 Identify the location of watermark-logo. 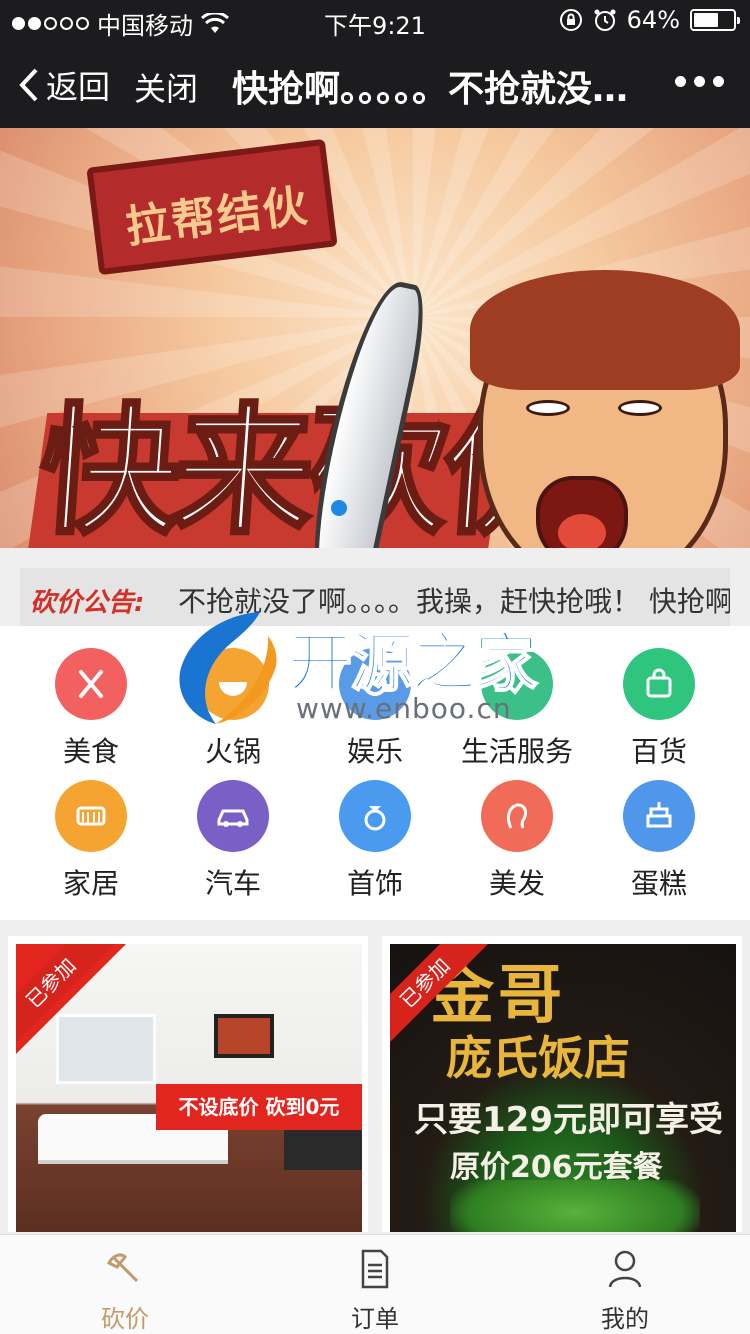
(228, 668).